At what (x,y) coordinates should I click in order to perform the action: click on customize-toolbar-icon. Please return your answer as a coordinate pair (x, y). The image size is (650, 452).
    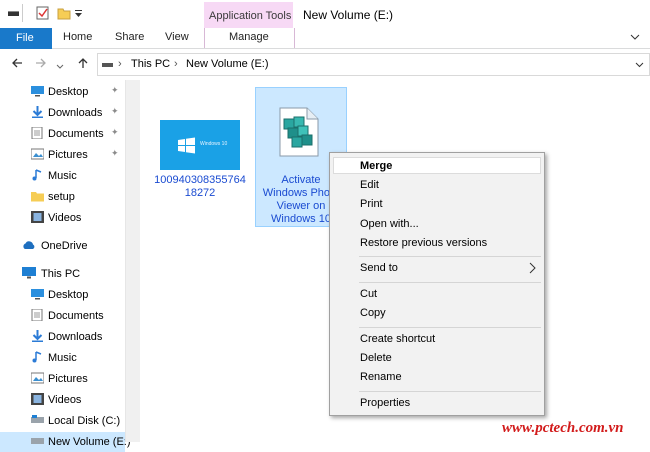
    Looking at the image, I should click on (81, 13).